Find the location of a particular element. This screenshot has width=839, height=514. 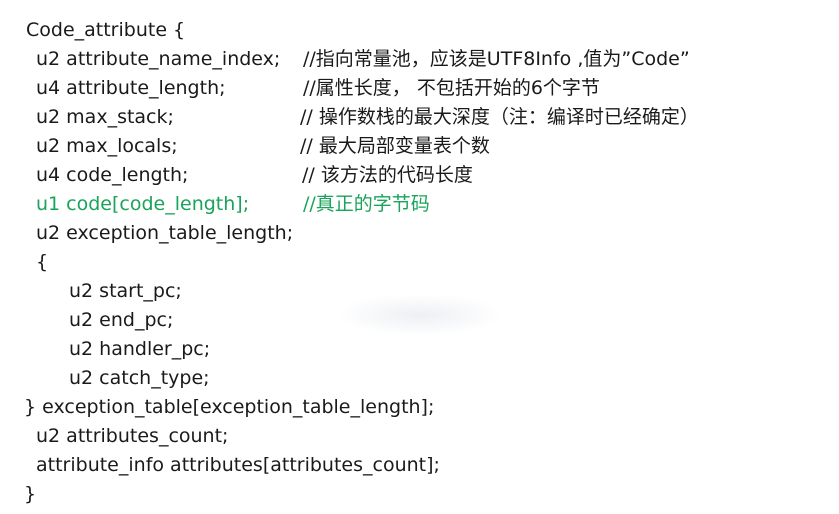

code-text: } is located at coordinates (30, 494).